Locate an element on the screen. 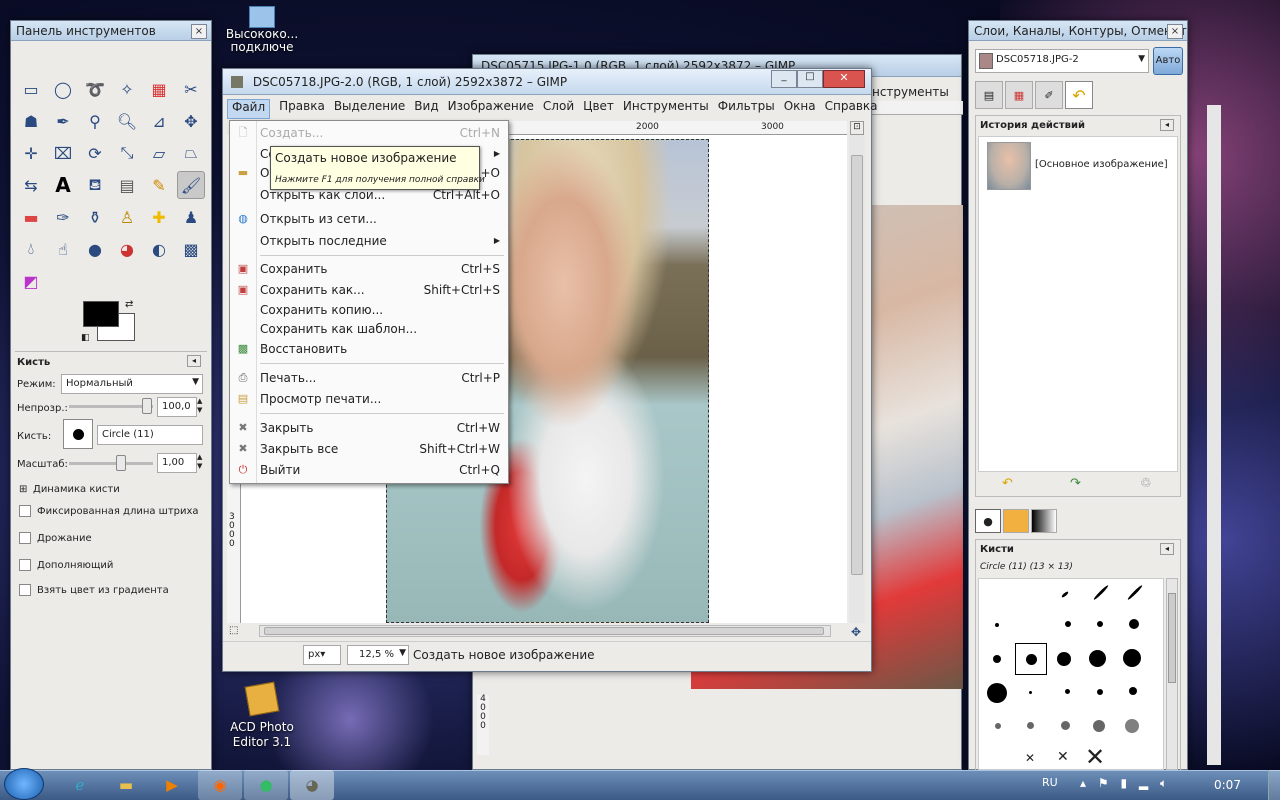 This screenshot has width=1280, height=800. menu-item-quit: ⏻ Выйти Ctrl+Q is located at coordinates (369, 470).